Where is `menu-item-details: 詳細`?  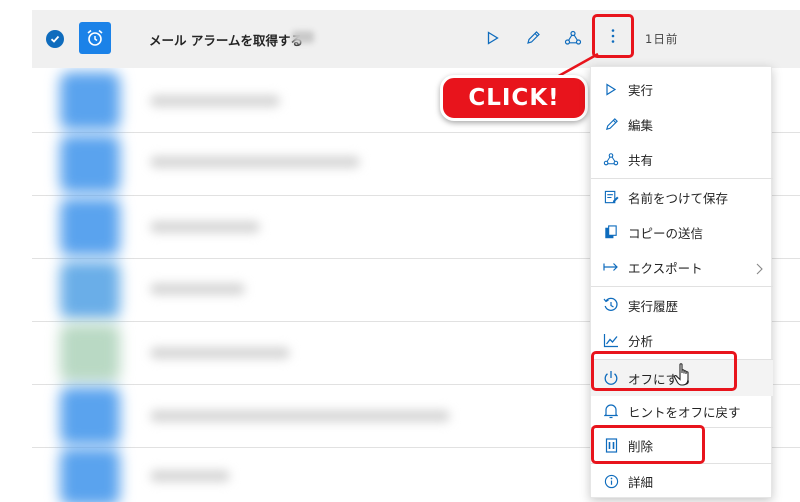
menu-item-details: 詳細 is located at coordinates (682, 481).